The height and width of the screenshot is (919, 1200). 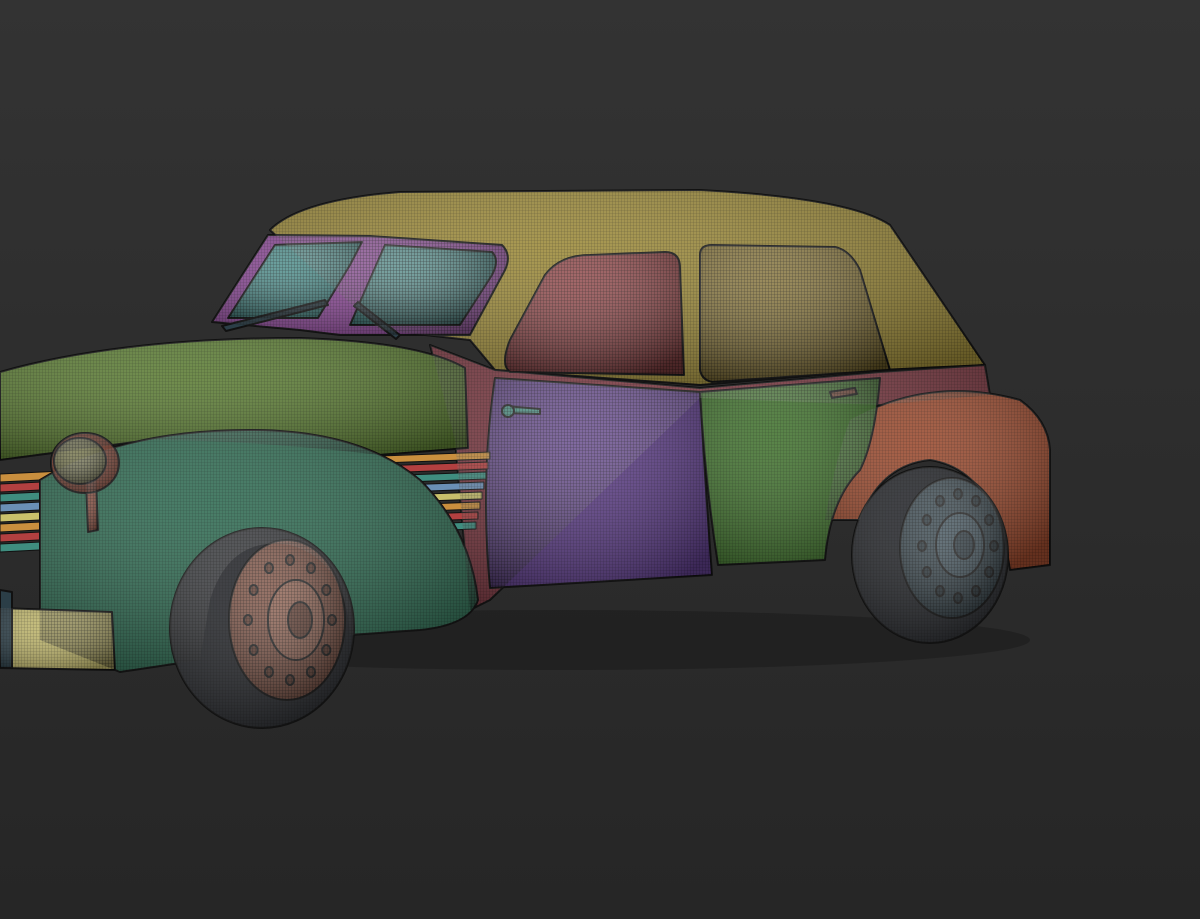 I want to click on bumper-end, so click(x=6, y=629).